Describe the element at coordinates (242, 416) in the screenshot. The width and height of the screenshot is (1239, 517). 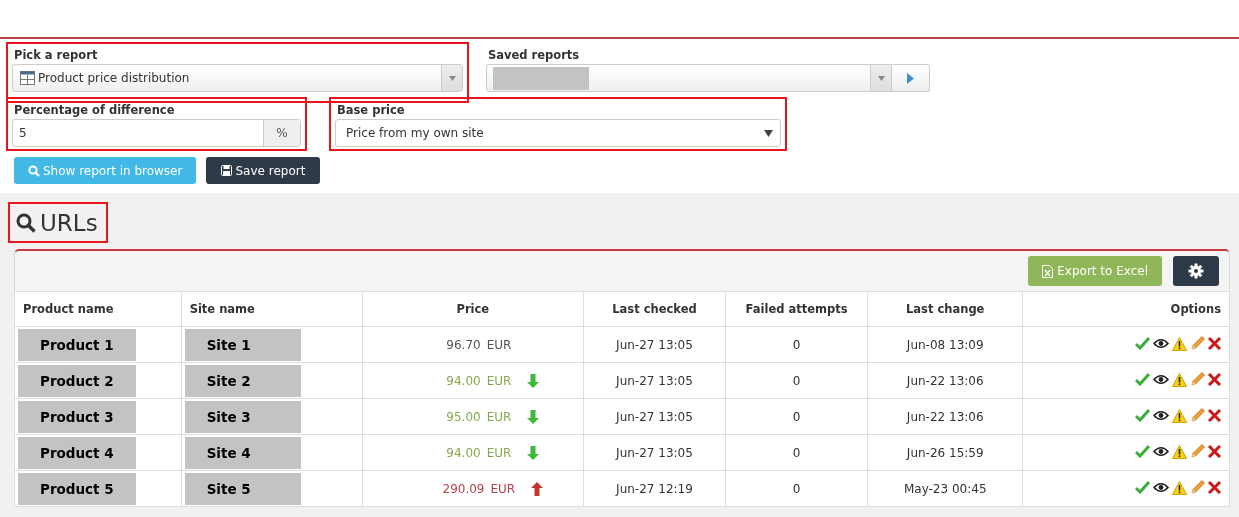
I see `table-cell: Site 3` at that location.